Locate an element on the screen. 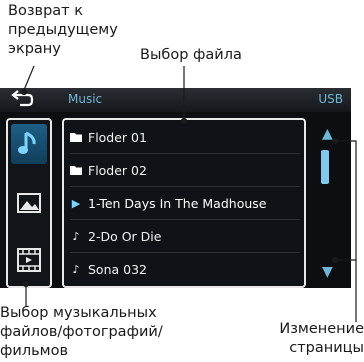 The width and height of the screenshot is (364, 362). media-type-selector is located at coordinates (29, 203).